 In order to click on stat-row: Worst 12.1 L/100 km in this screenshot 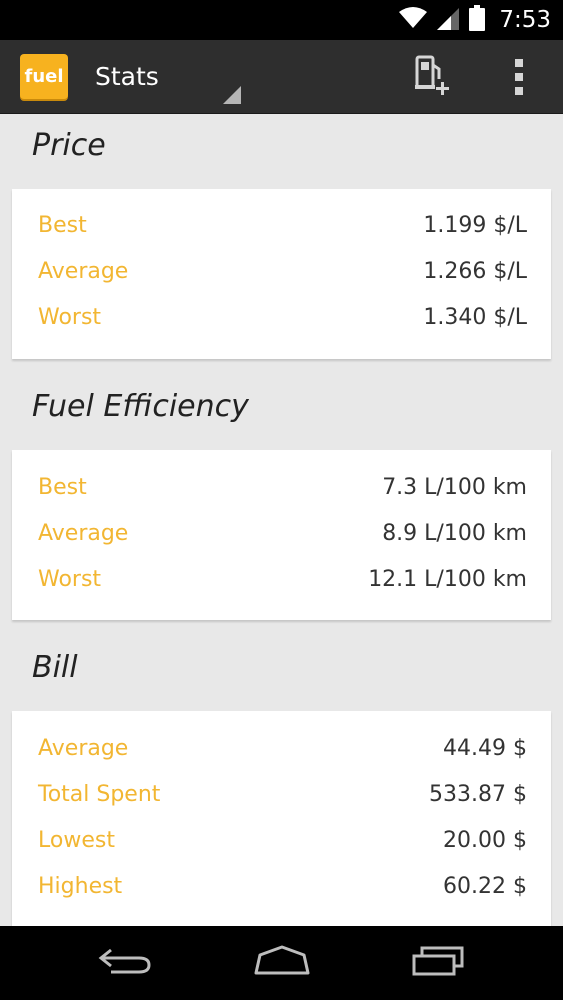, I will do `click(281, 583)`.